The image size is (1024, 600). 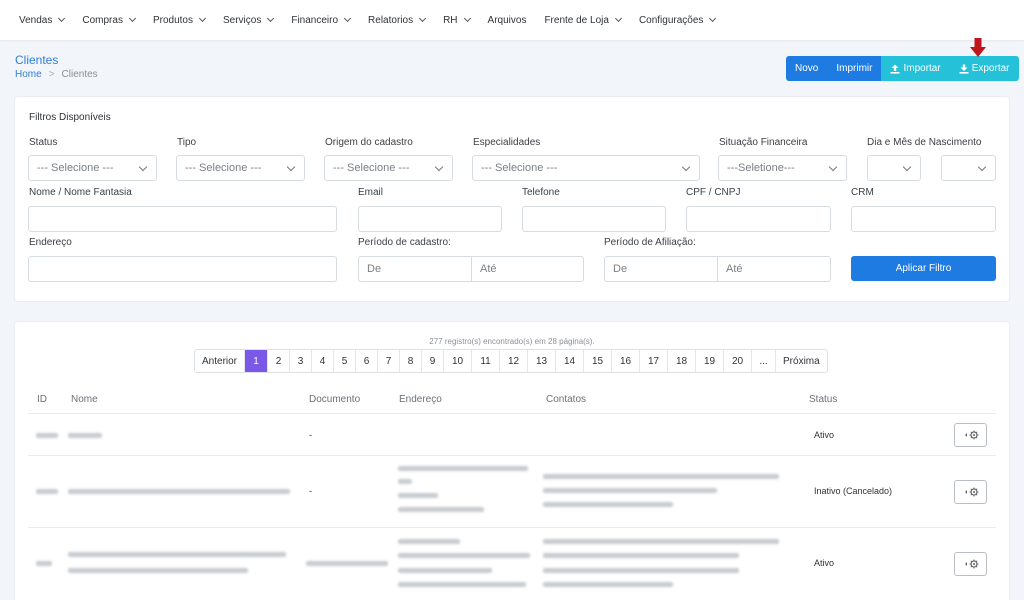 I want to click on nav-label: Configurações, so click(x=671, y=20).